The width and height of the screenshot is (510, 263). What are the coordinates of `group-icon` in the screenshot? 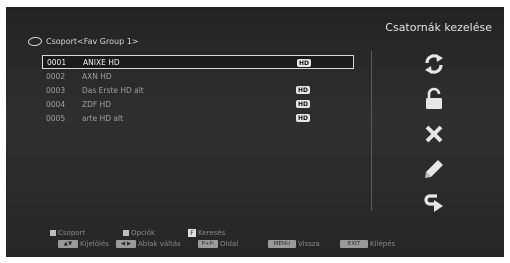 It's located at (35, 41).